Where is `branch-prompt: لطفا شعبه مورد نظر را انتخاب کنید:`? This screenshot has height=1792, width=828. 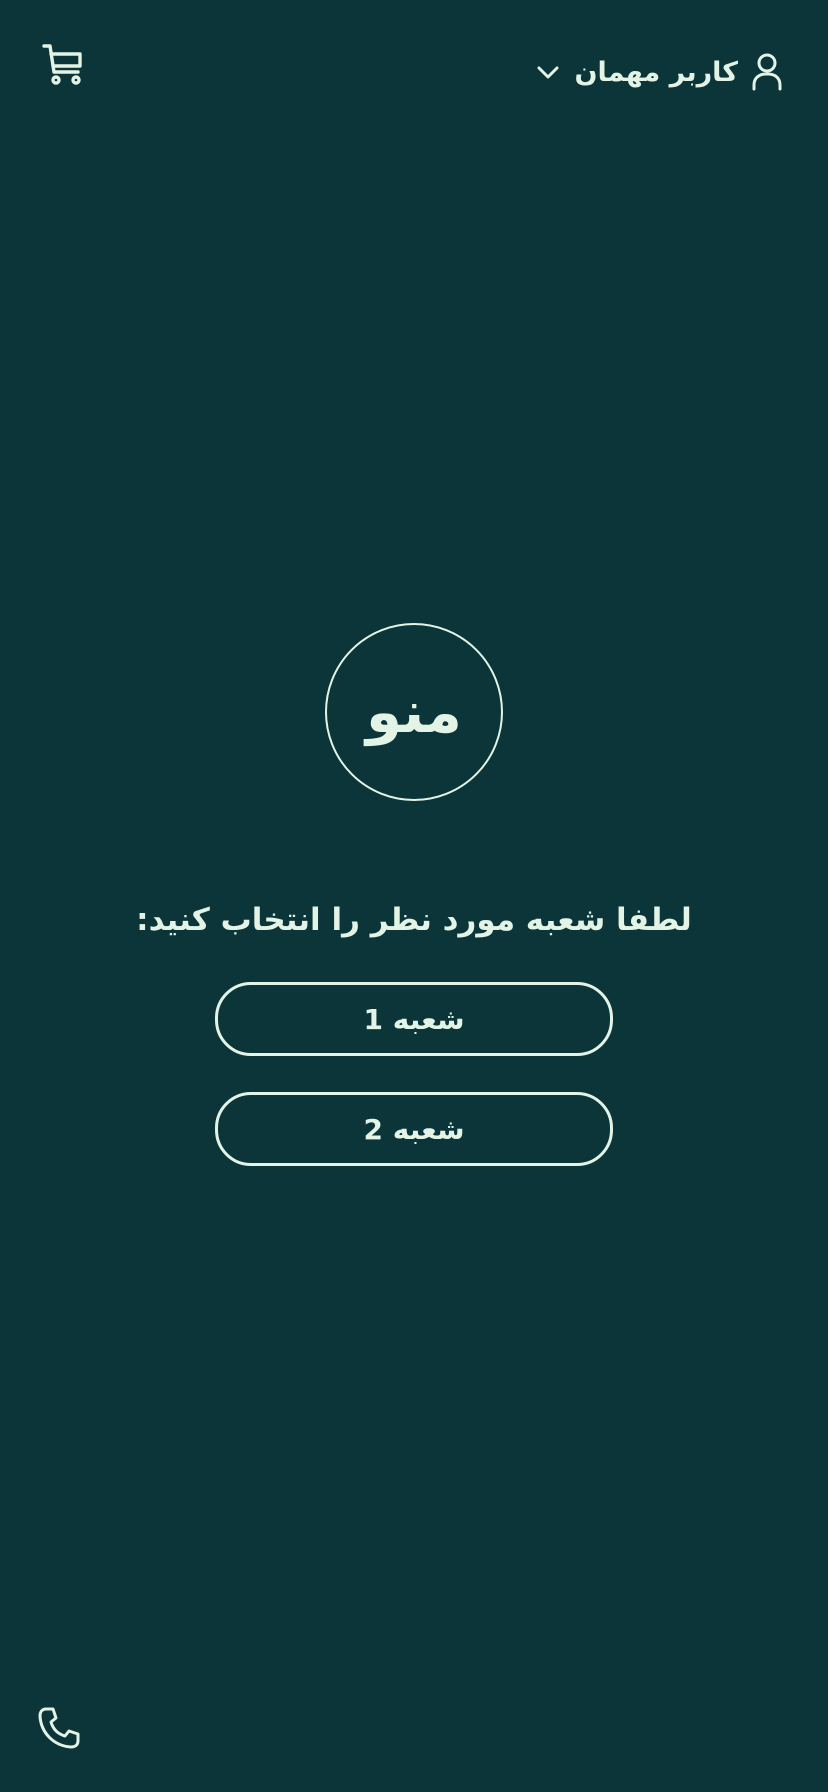
branch-prompt: لطفا شعبه مورد نظر را انتخاب کنید: is located at coordinates (414, 920).